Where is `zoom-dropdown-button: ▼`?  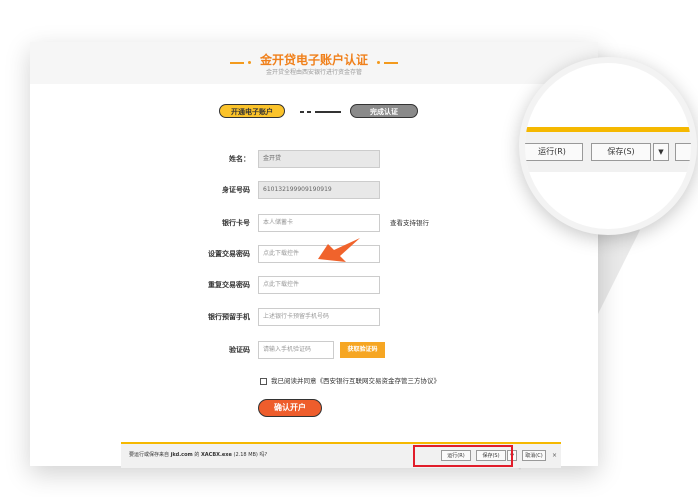
zoom-dropdown-button: ▼ is located at coordinates (661, 152).